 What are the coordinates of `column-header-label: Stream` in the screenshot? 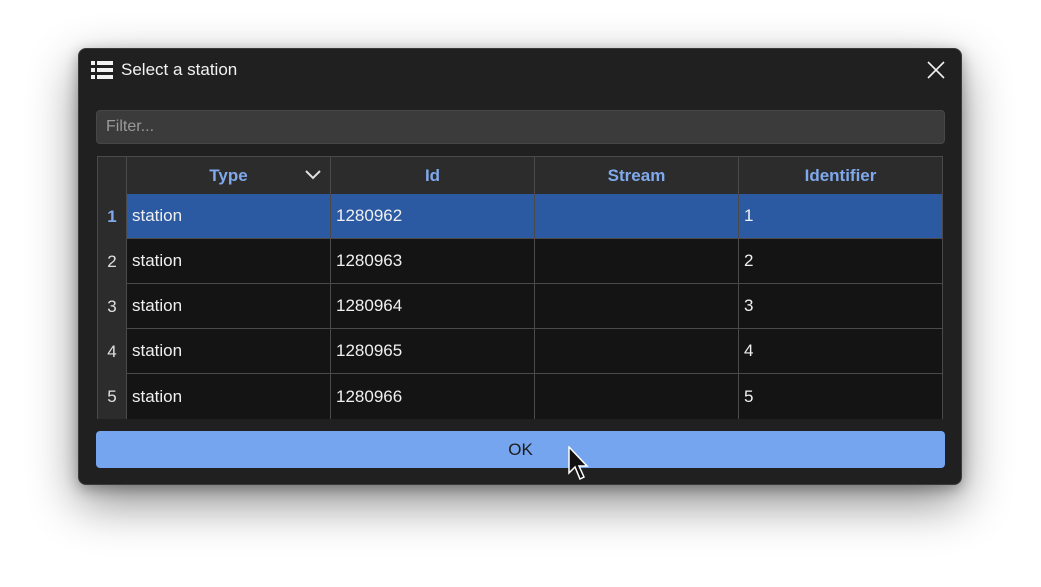 It's located at (636, 175).